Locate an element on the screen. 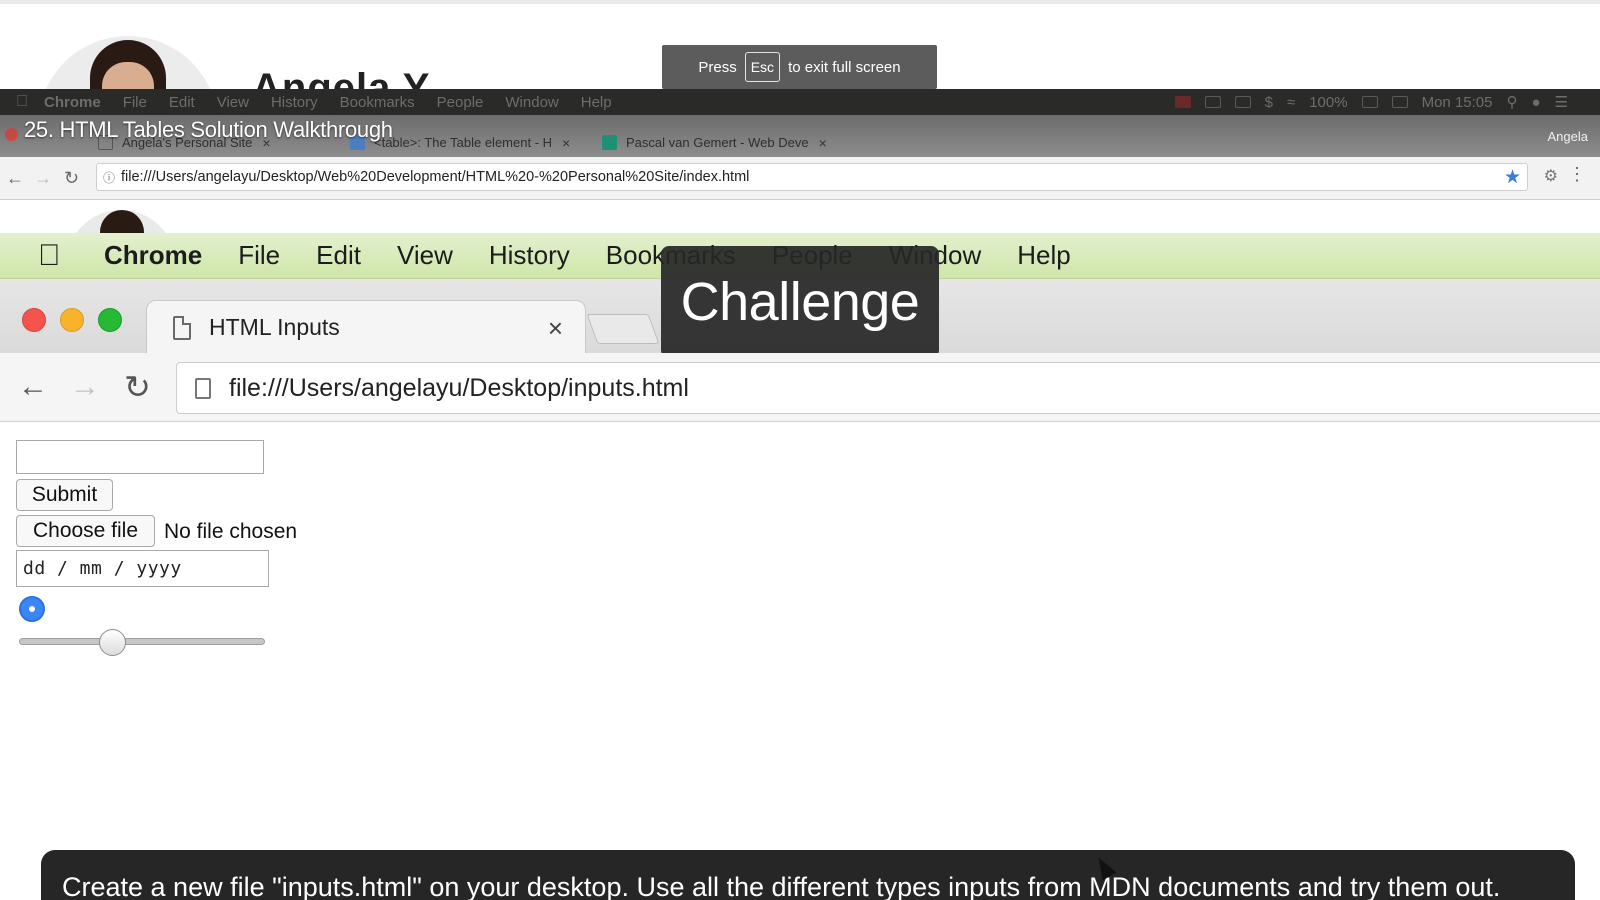 The width and height of the screenshot is (1600, 900). file-status: No file chosen is located at coordinates (231, 531).